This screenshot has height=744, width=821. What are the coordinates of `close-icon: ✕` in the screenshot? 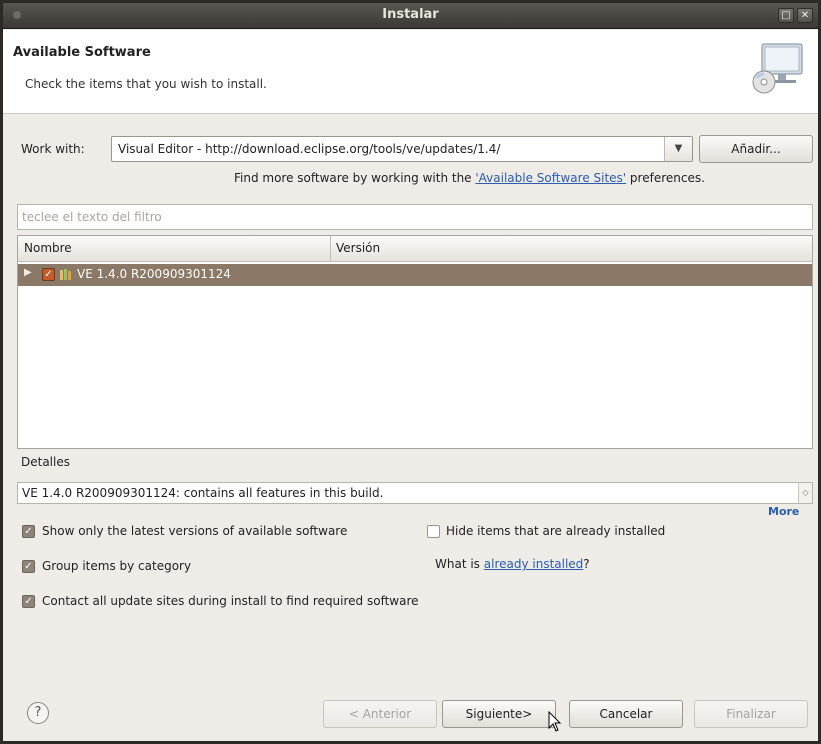 It's located at (805, 15).